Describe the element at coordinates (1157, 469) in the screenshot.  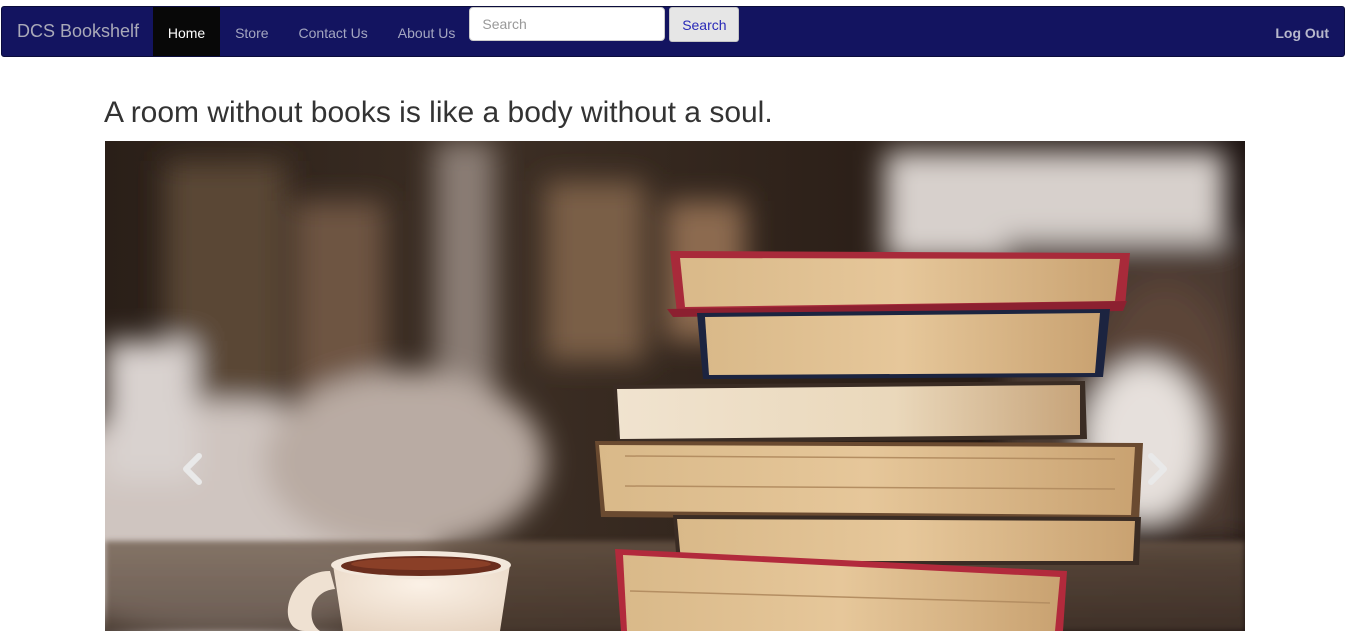
I see `chevron-right-icon` at that location.